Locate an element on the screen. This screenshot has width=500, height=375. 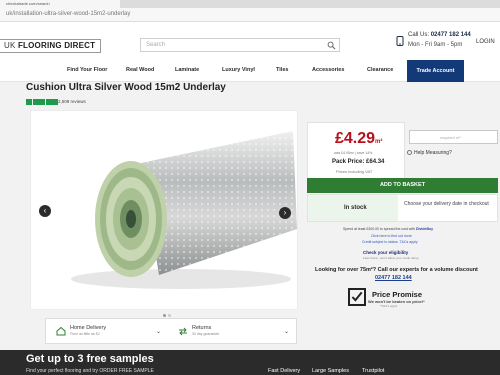
returns-icon is located at coordinates (183, 331).